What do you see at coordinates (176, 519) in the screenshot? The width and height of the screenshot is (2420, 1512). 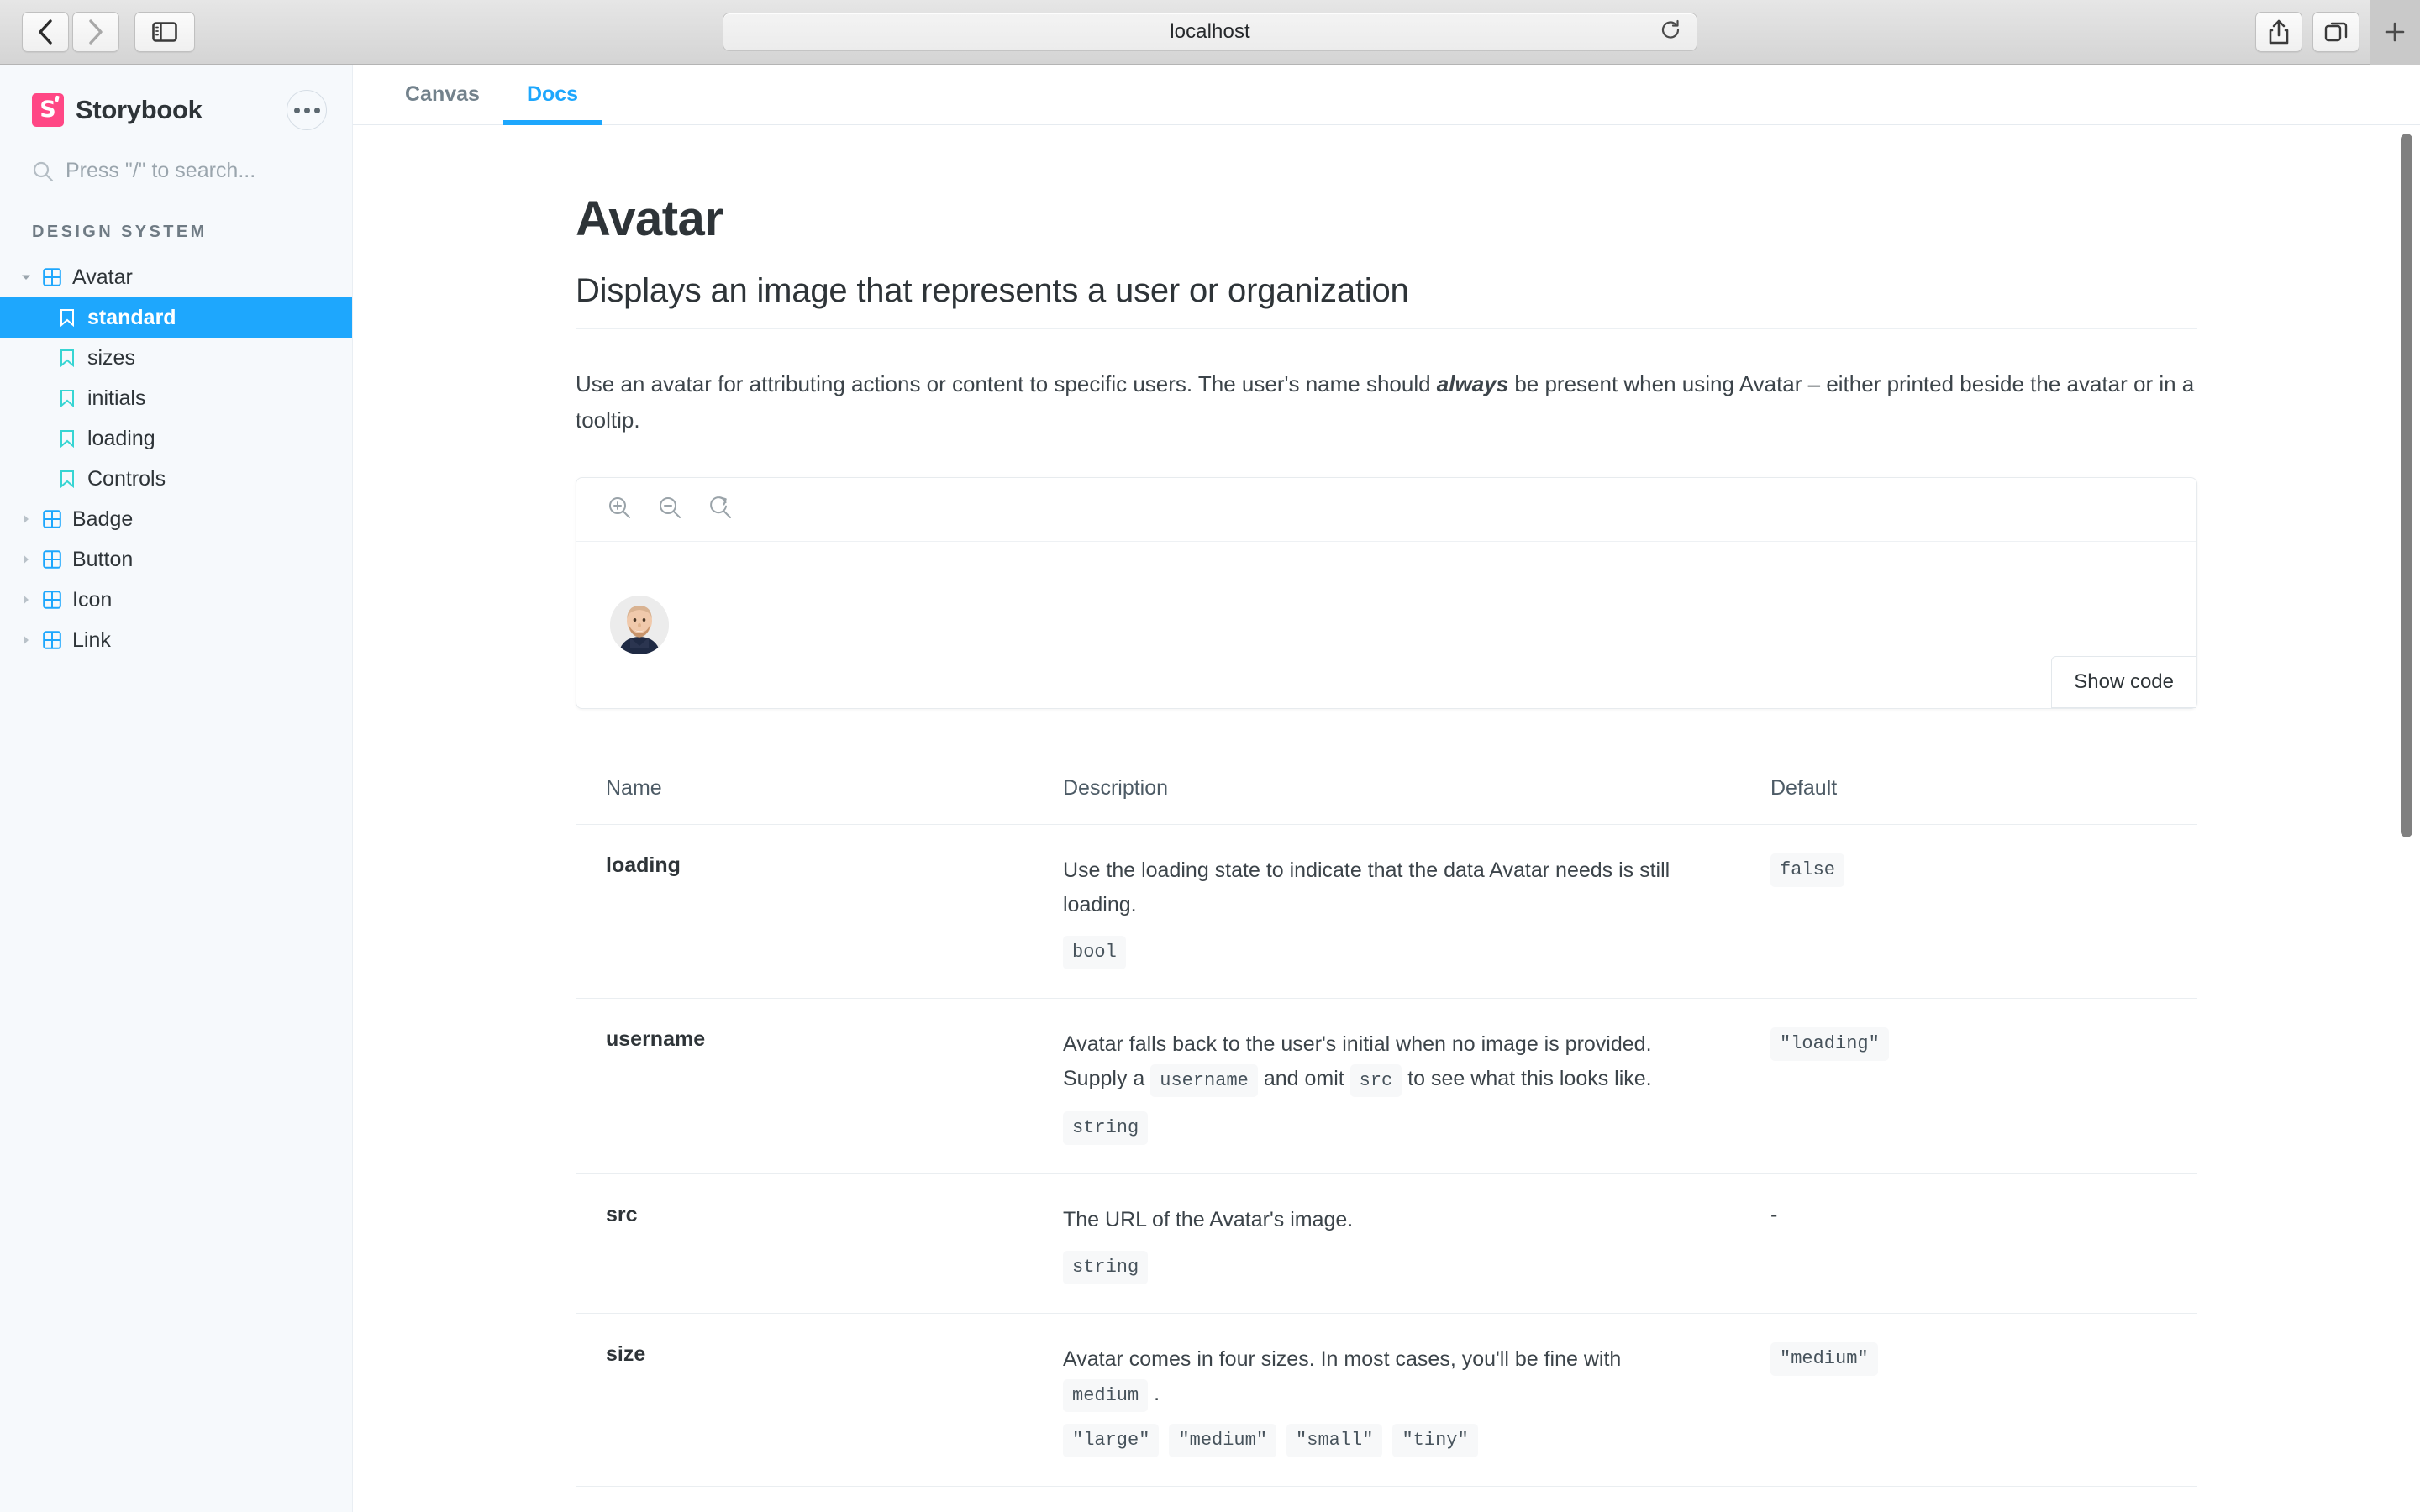 I see `tree-item-badge: Badge` at bounding box center [176, 519].